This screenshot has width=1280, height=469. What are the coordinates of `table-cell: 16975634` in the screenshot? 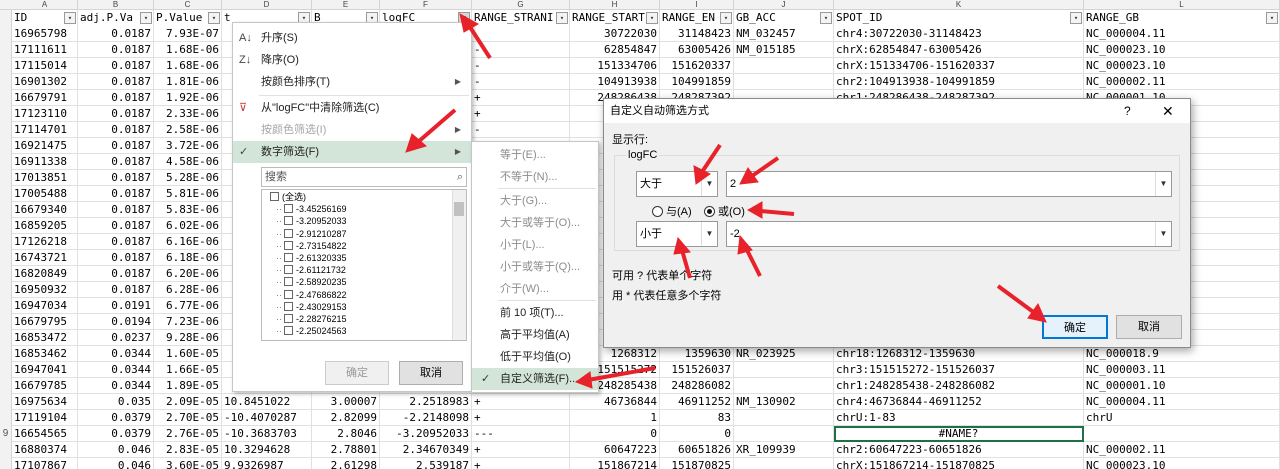 It's located at (45, 402).